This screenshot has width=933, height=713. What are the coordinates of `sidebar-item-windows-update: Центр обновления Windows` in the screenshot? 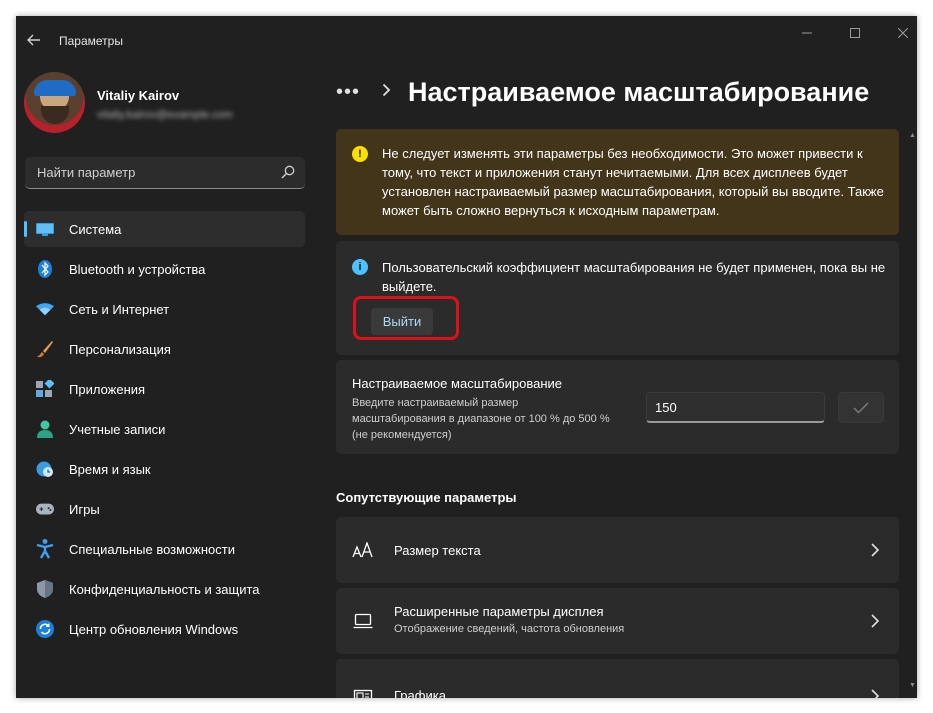 It's located at (164, 629).